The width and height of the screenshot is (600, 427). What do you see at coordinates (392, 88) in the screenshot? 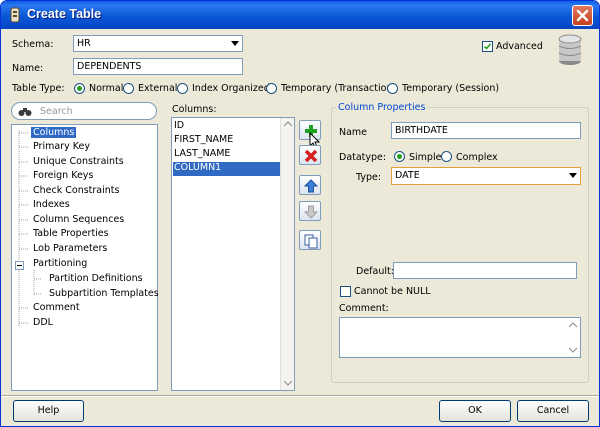
I see `radio-temporary-session` at bounding box center [392, 88].